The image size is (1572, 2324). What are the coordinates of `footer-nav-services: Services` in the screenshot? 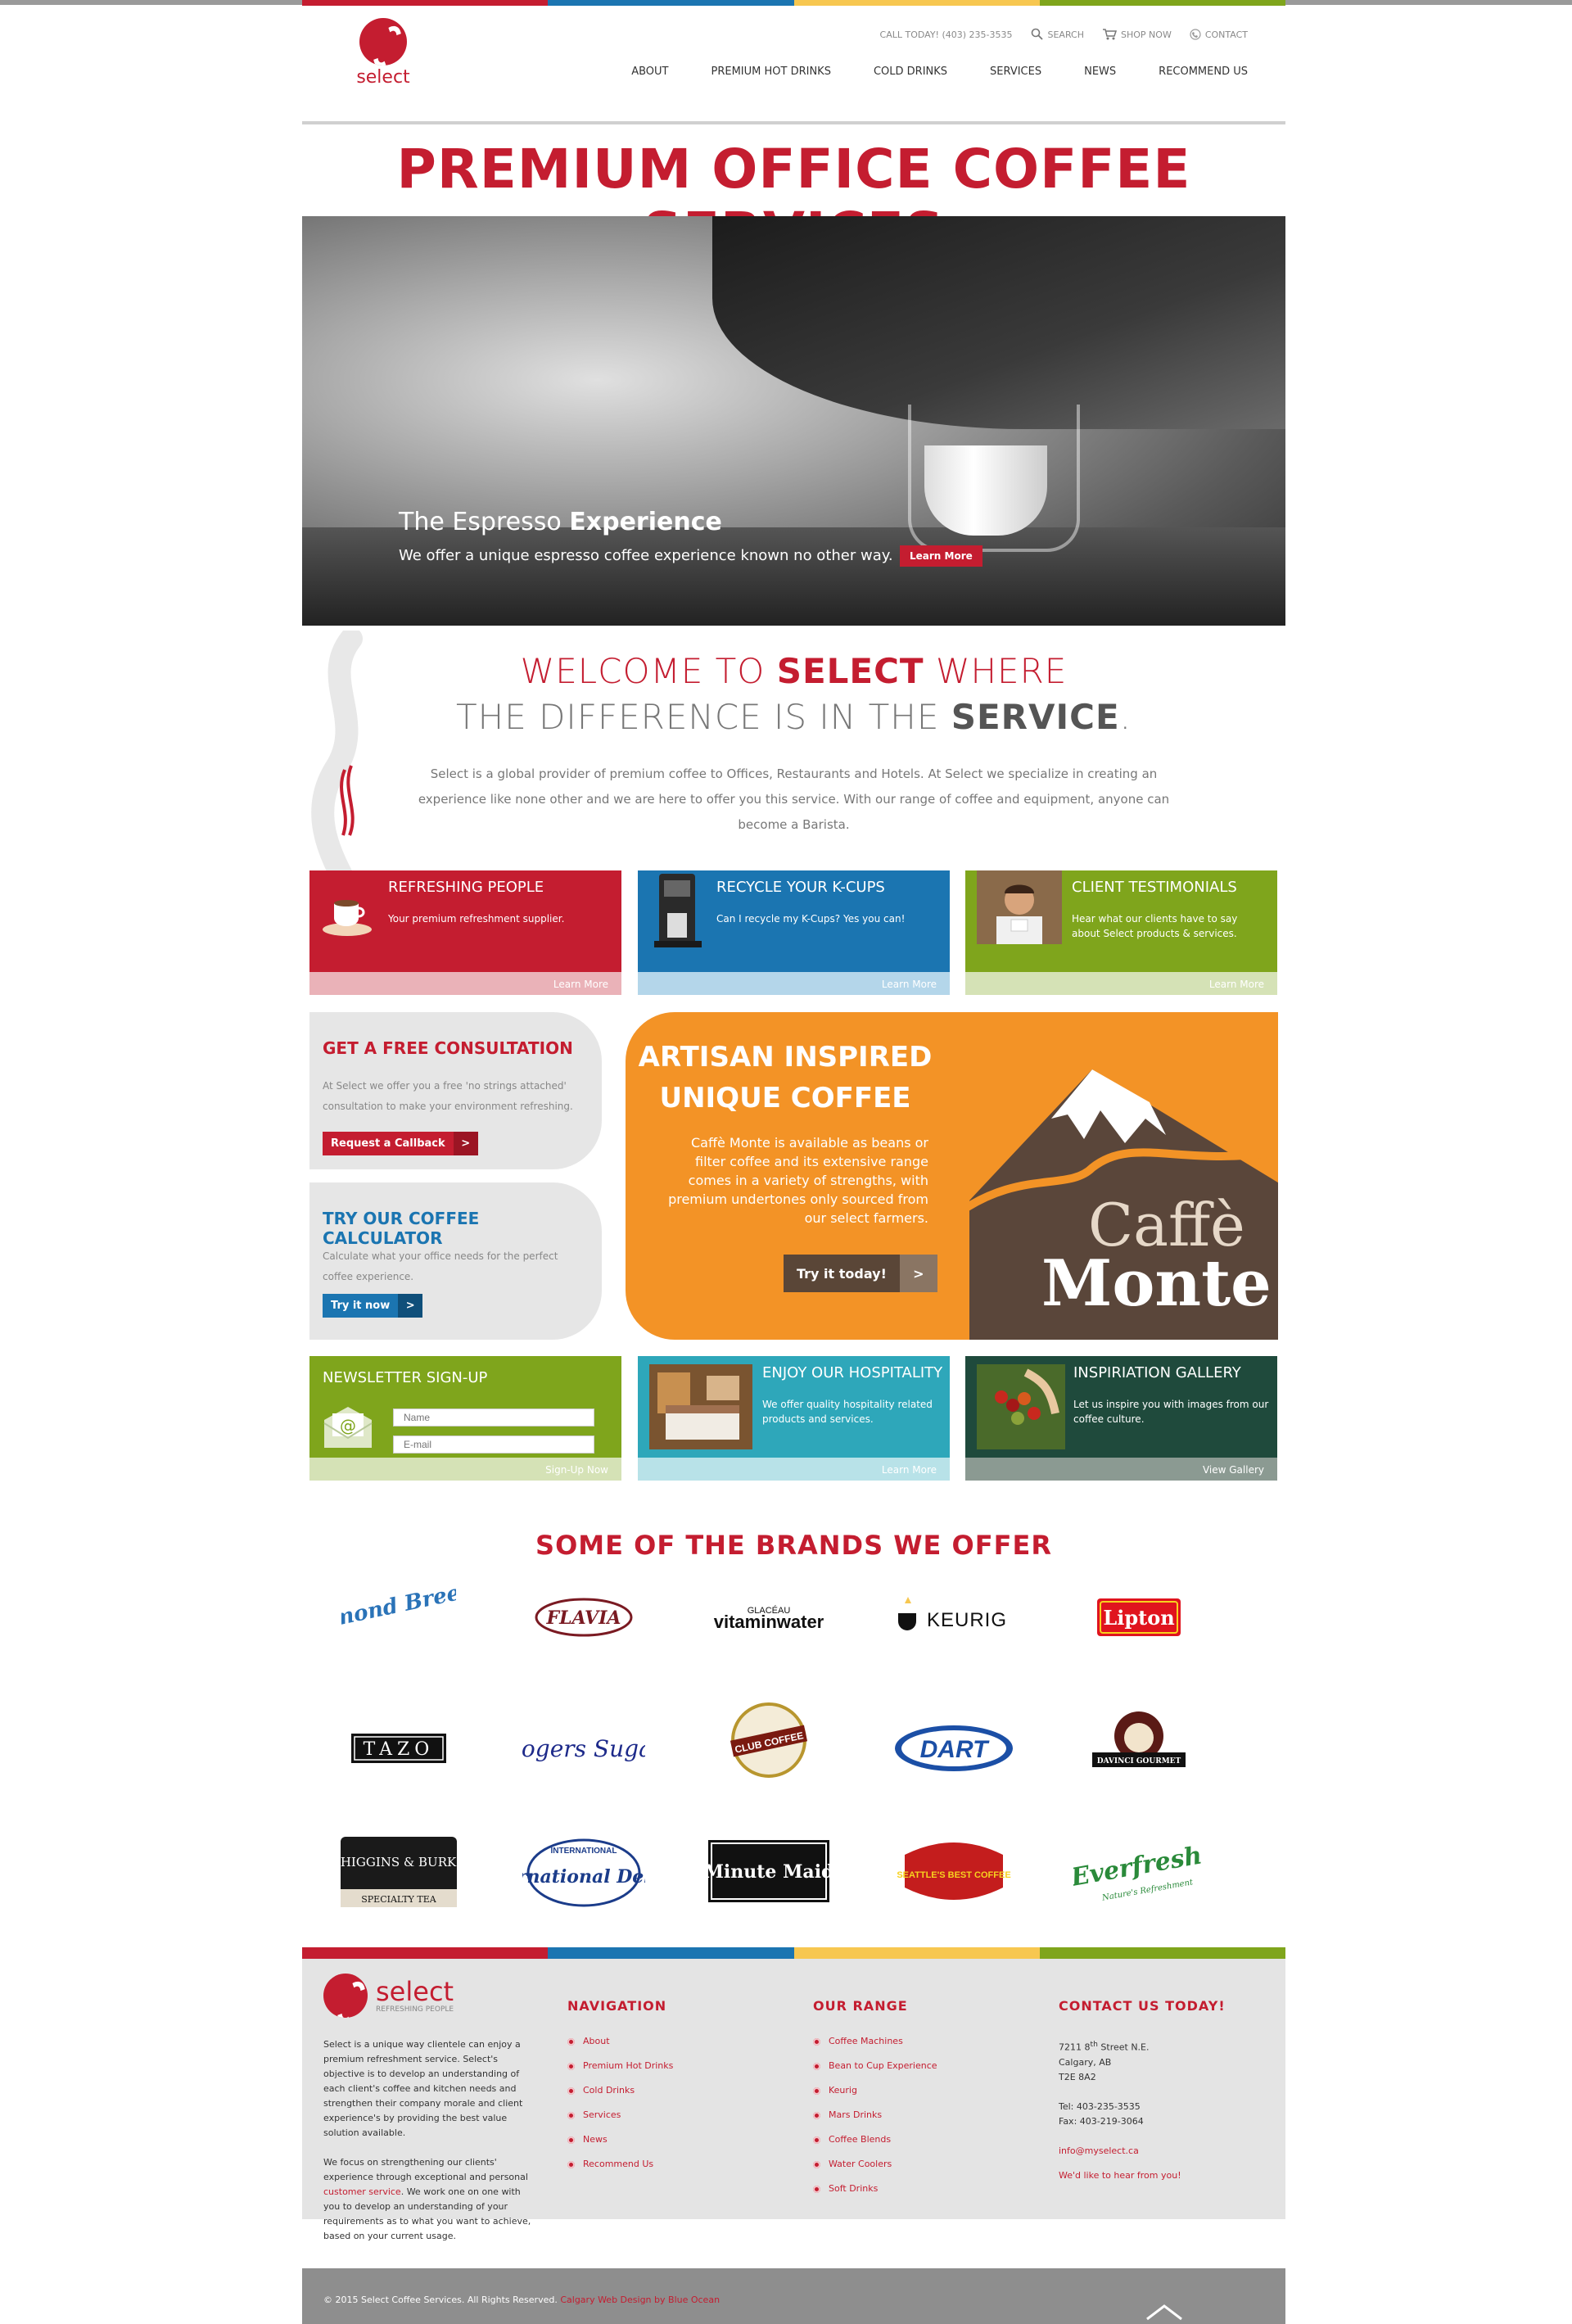 It's located at (620, 2115).